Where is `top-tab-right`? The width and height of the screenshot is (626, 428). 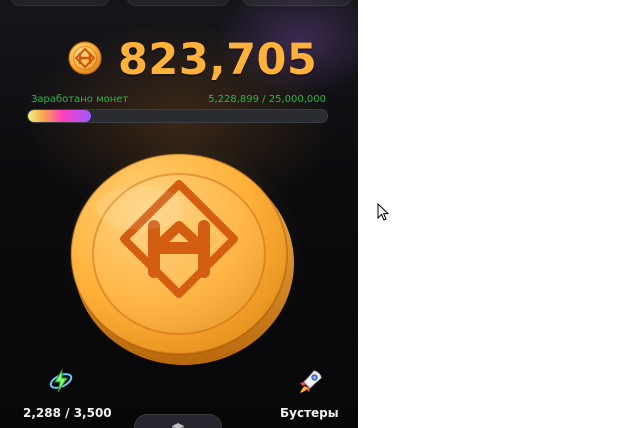 top-tab-right is located at coordinates (297, 3).